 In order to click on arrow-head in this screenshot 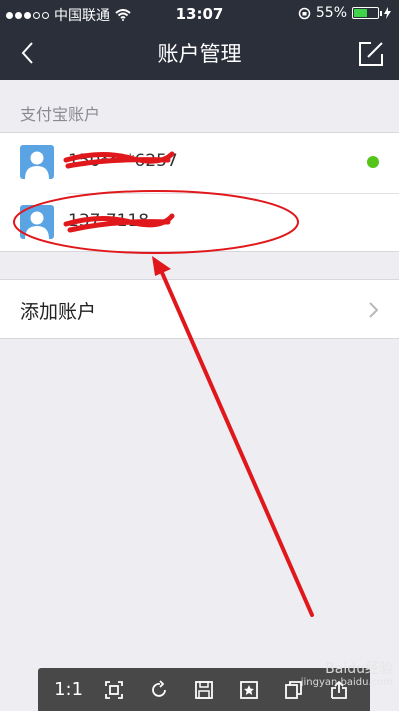, I will do `click(161, 266)`.